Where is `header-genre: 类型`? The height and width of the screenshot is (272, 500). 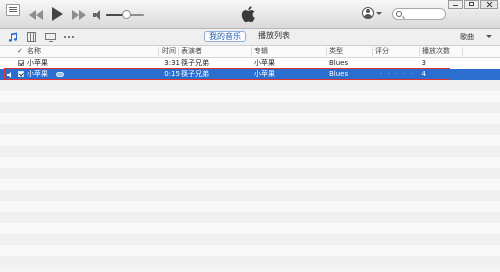
header-genre: 类型 is located at coordinates (351, 51).